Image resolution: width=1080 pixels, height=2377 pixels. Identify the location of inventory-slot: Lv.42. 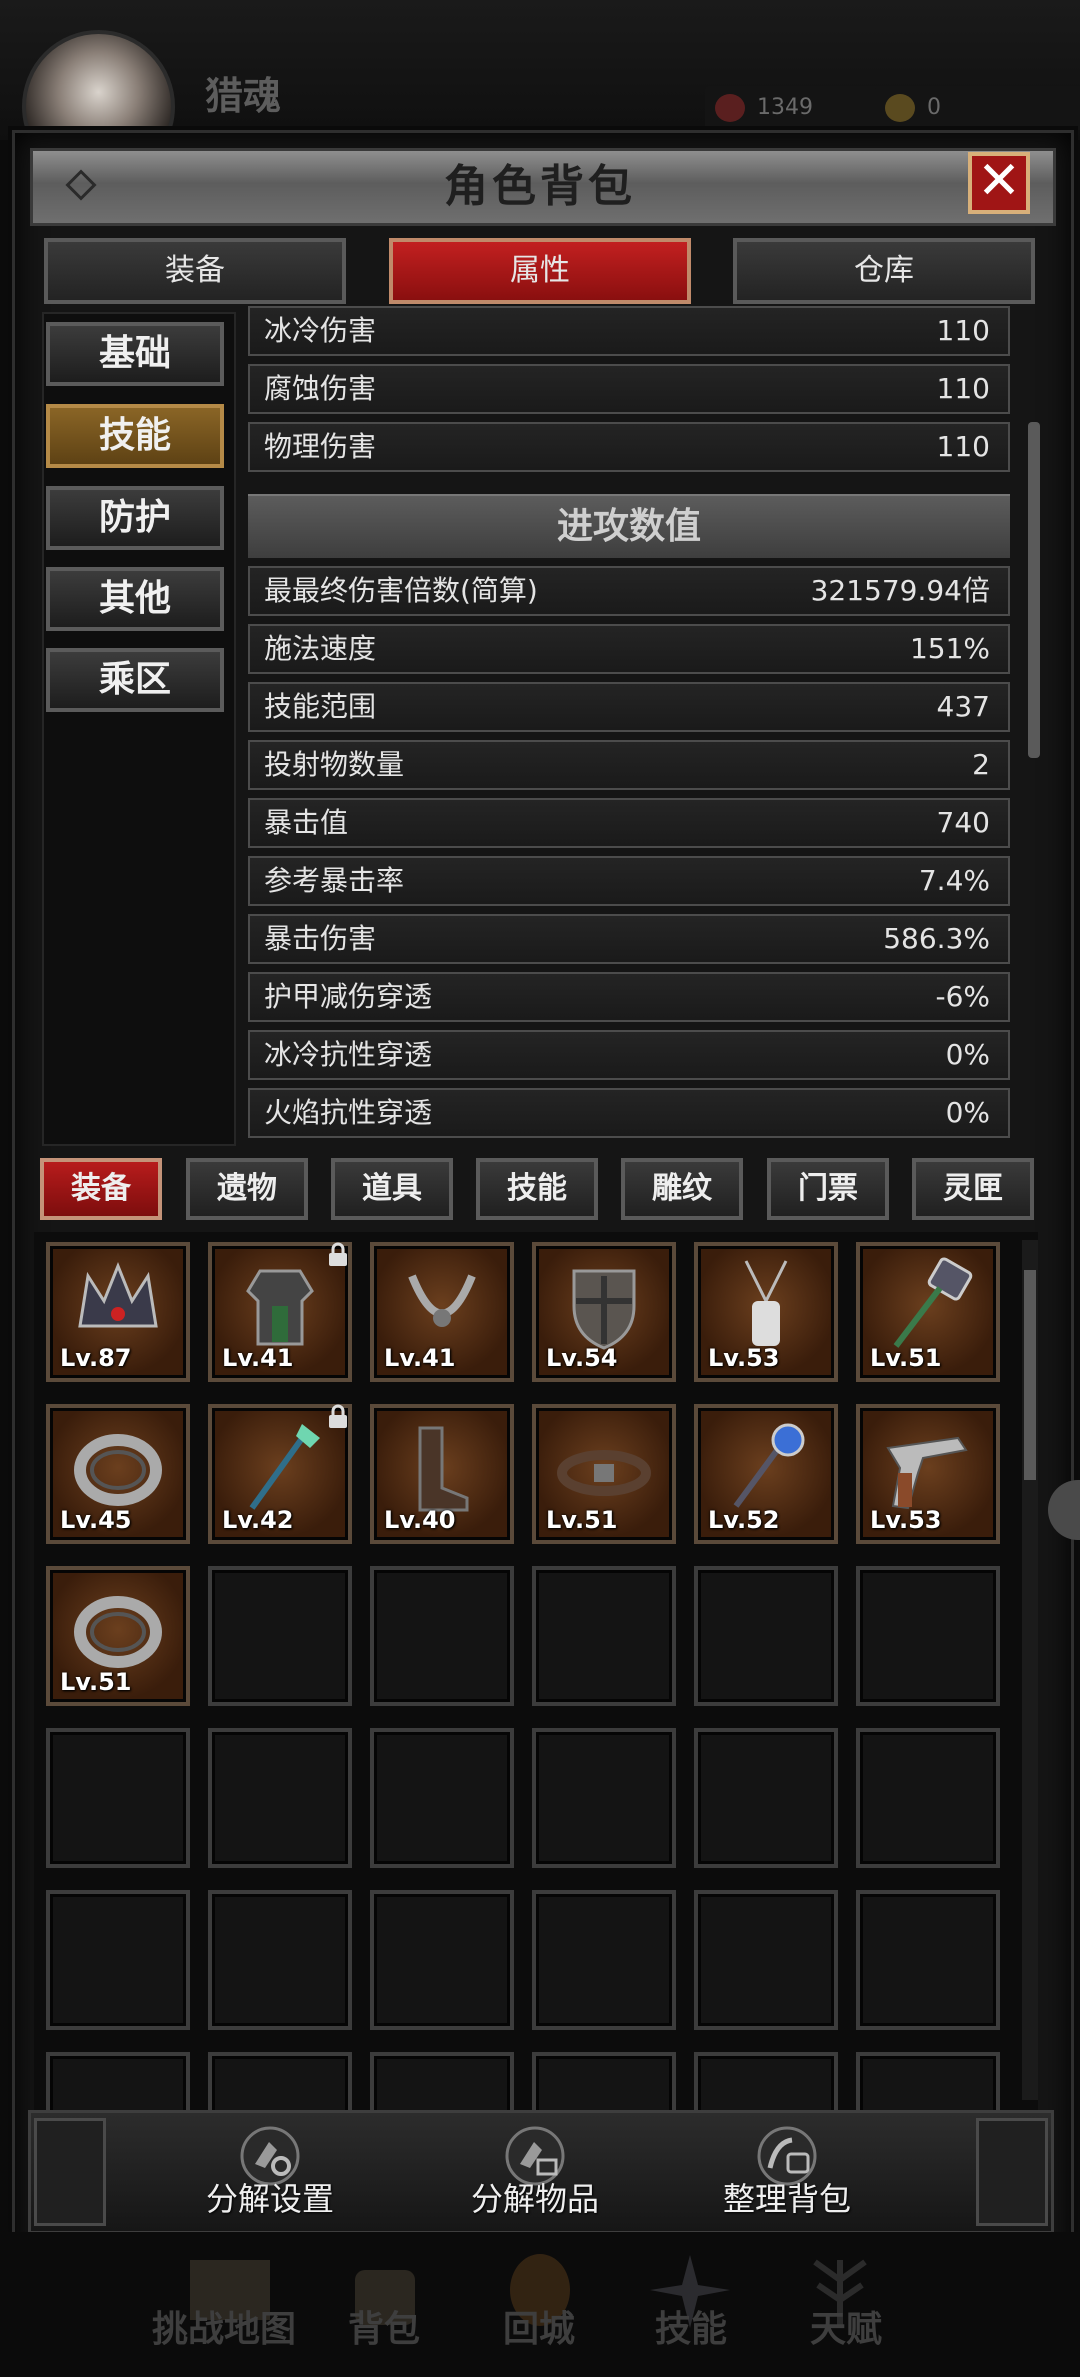
(280, 1474).